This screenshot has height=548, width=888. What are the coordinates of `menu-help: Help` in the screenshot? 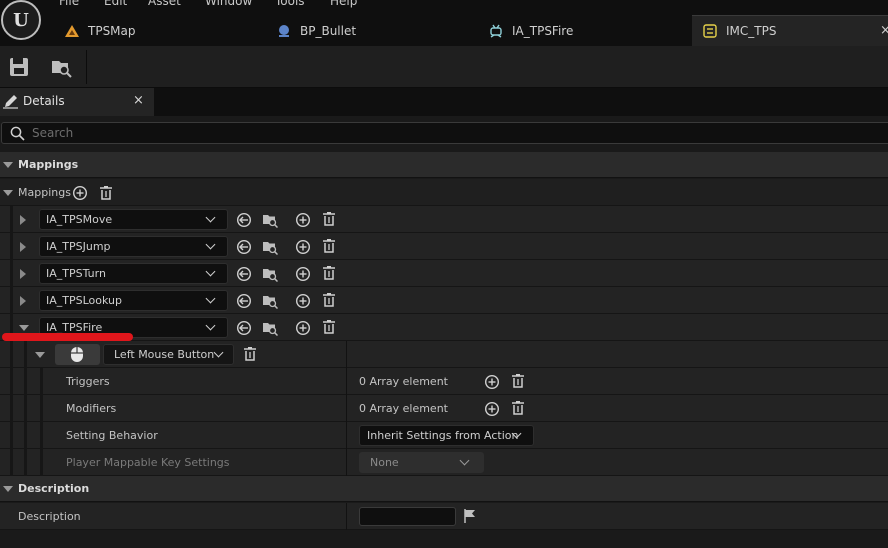 It's located at (343, 4).